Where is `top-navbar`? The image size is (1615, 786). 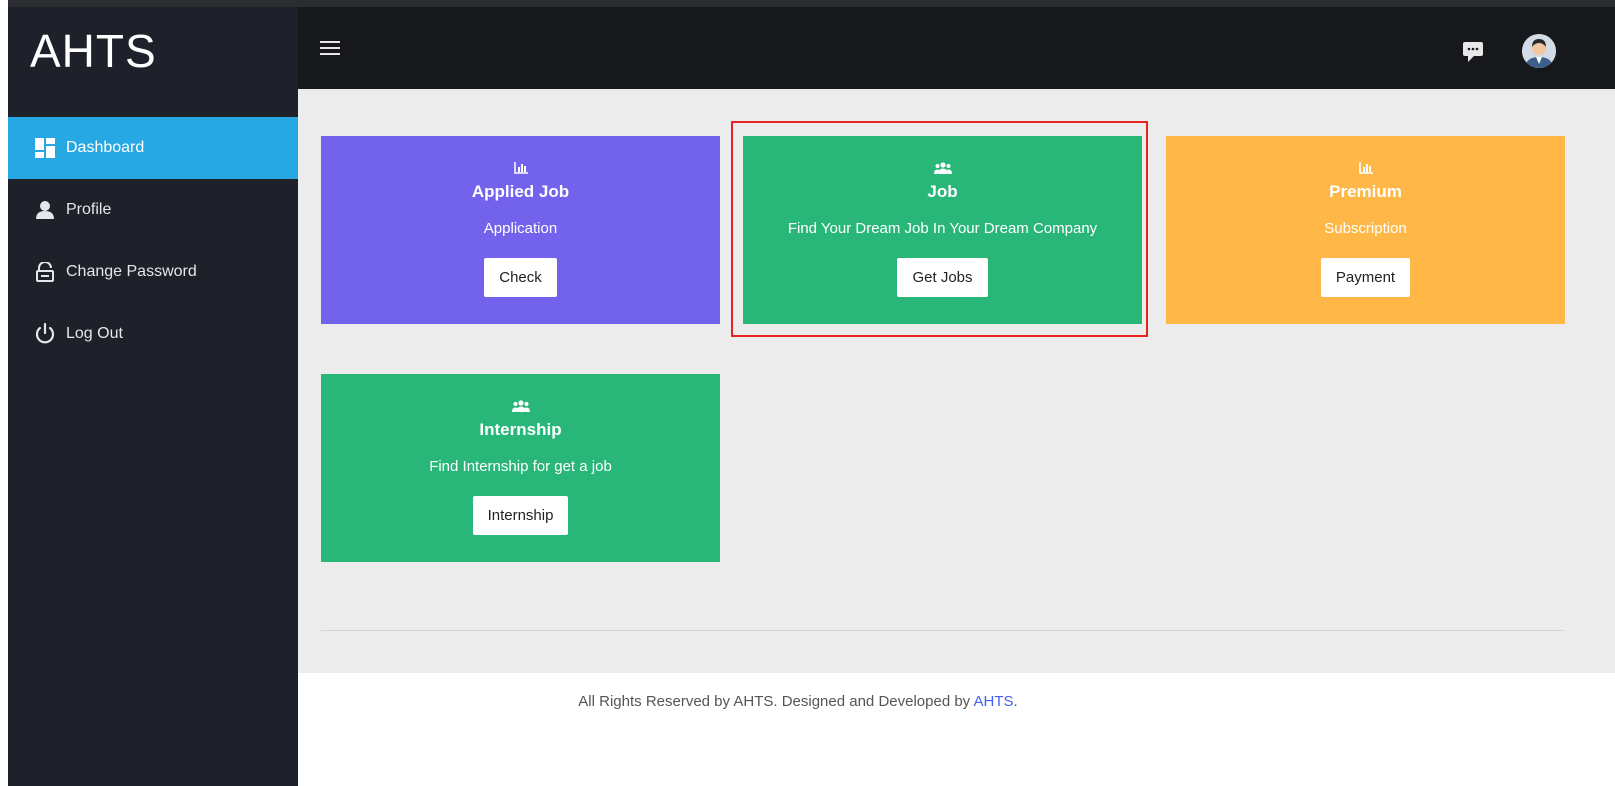
top-navbar is located at coordinates (956, 48).